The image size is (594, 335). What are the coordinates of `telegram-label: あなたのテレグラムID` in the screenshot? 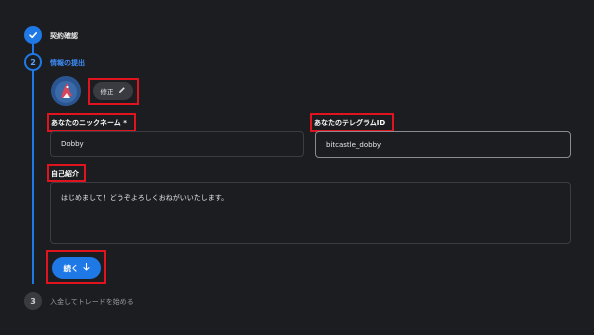 It's located at (350, 123).